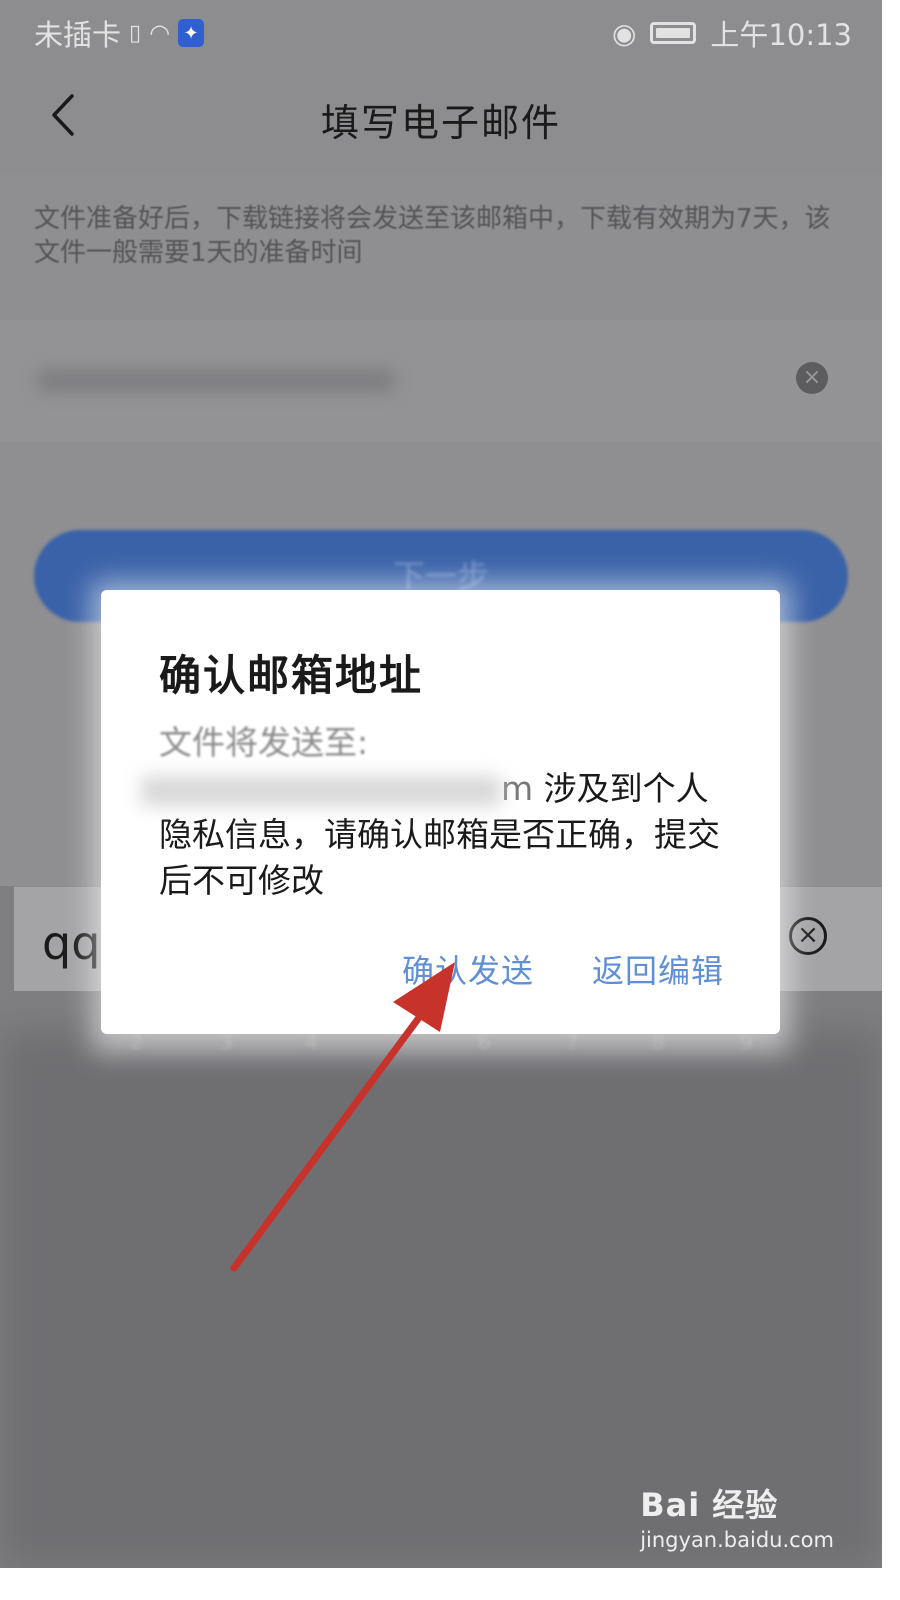  What do you see at coordinates (135, 33) in the screenshot?
I see `sim-icon: ▯` at bounding box center [135, 33].